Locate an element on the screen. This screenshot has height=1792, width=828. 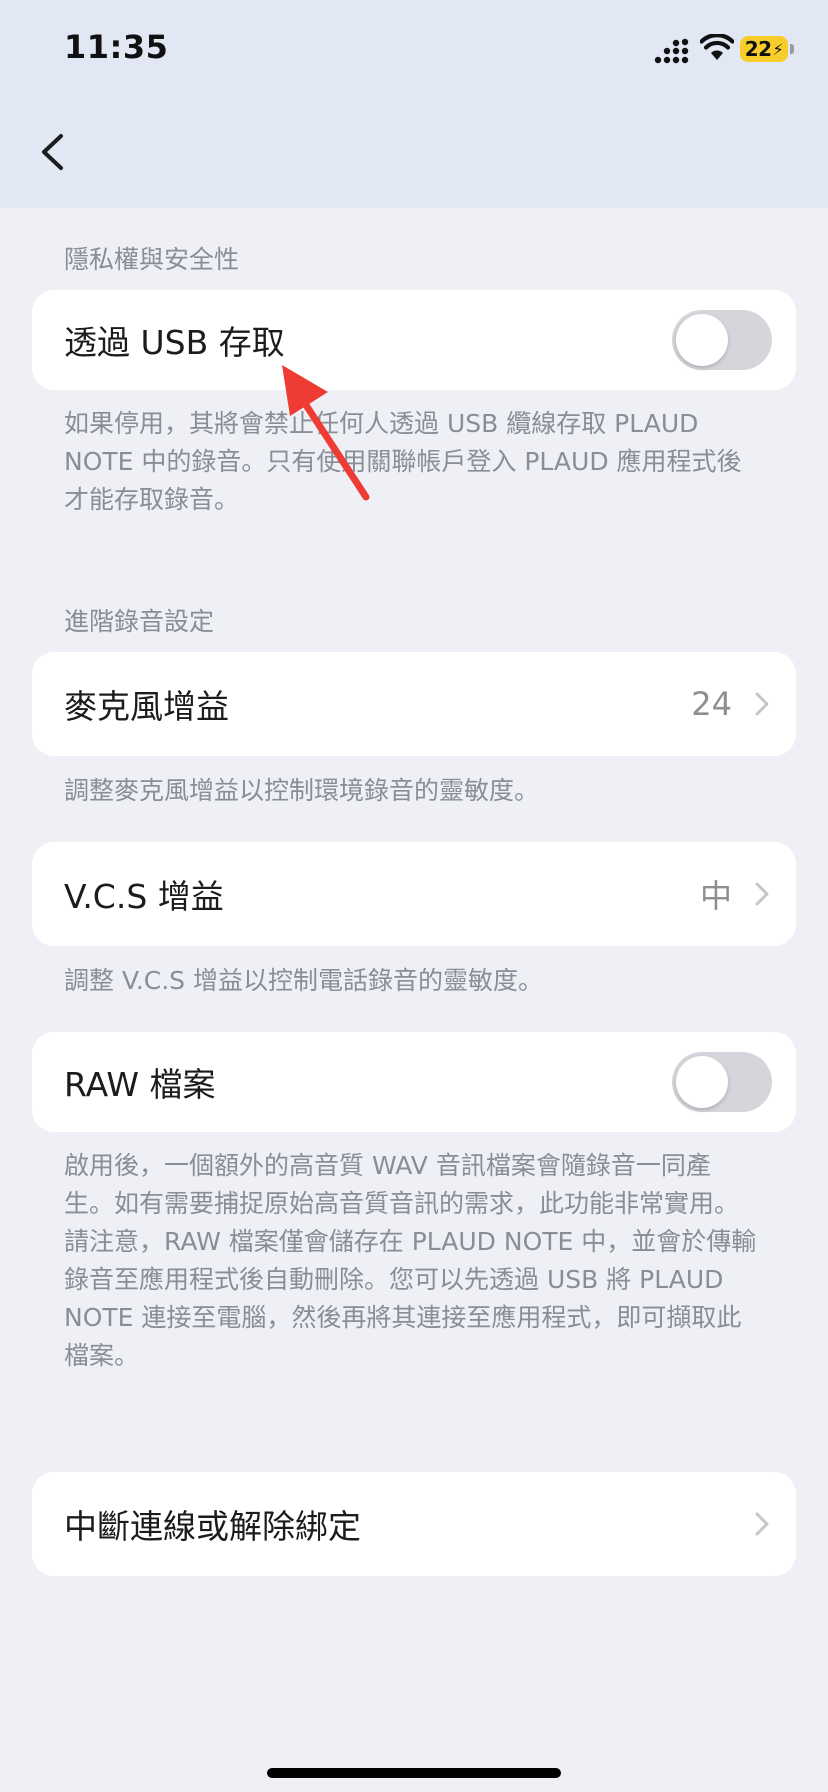
disconnect-row: 中斷連線或解除綁定 is located at coordinates (414, 1524).